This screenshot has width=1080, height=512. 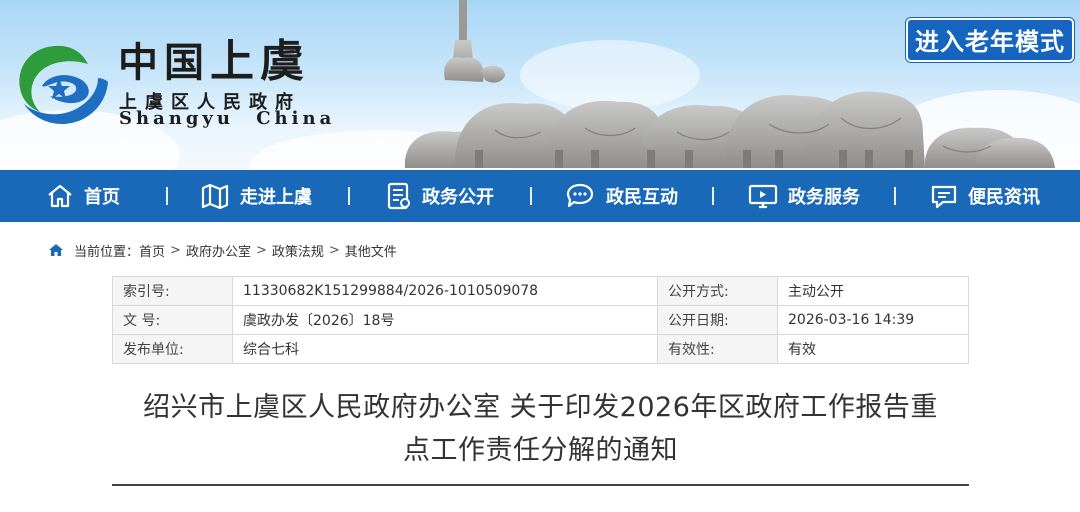 I want to click on article-title-line: 点工作责任分解的通知, so click(x=540, y=450).